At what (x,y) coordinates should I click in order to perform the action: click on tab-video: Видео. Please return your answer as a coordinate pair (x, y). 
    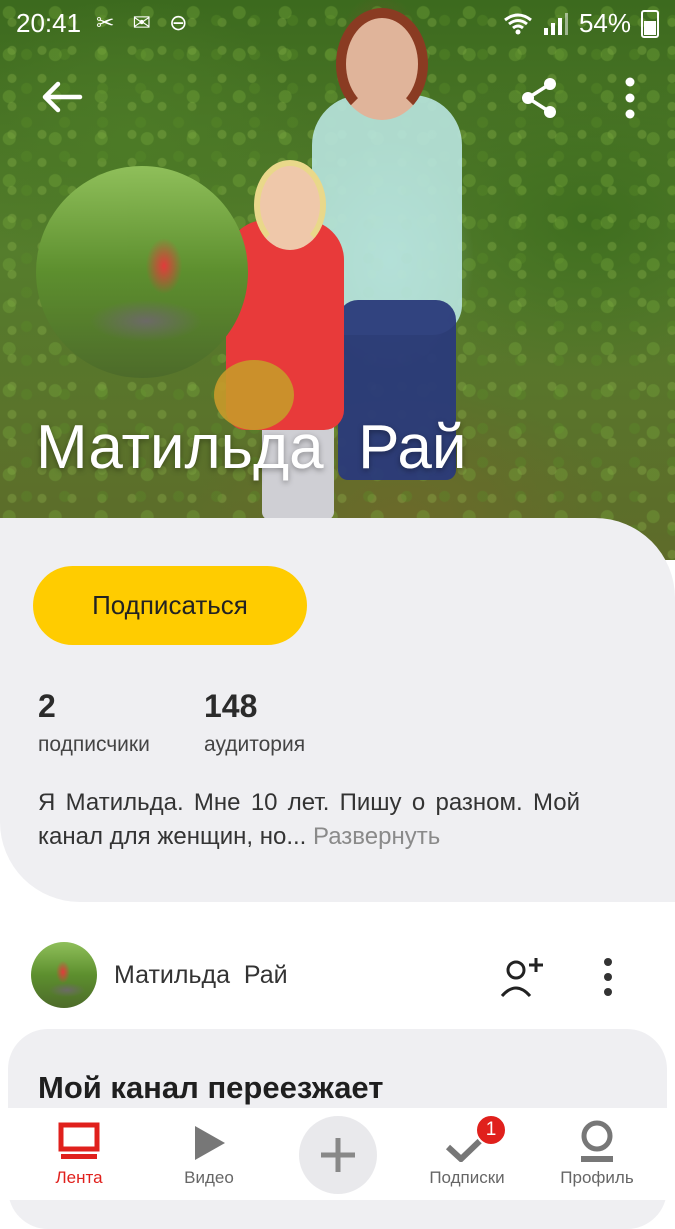
    Looking at the image, I should click on (209, 1152).